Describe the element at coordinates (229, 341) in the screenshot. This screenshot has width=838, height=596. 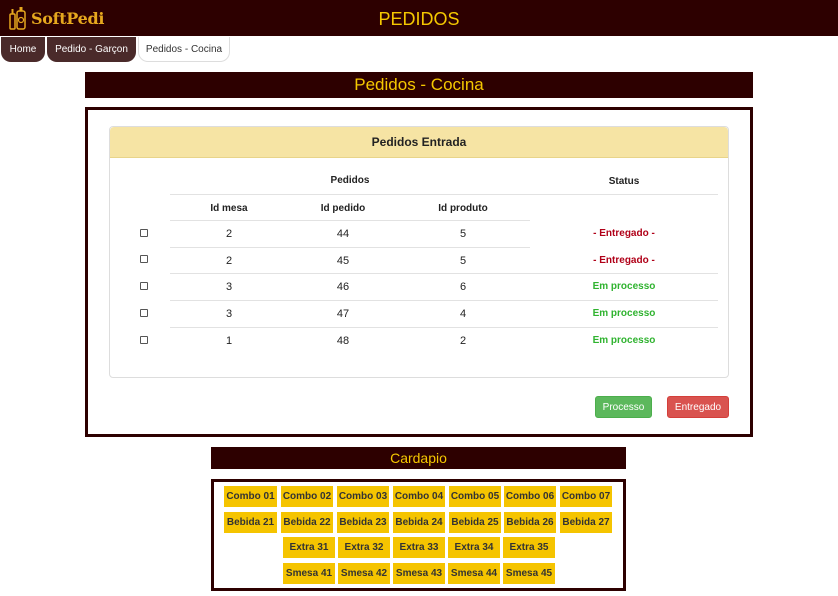
I see `cell-id-mesa: 1` at that location.